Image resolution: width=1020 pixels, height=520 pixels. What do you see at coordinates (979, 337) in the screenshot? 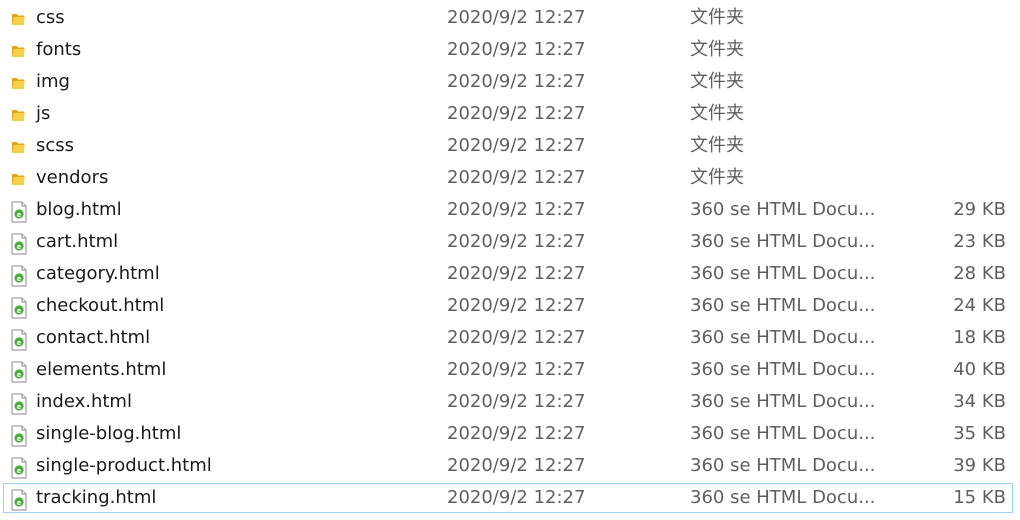
I see `file-size: 18 KB` at bounding box center [979, 337].